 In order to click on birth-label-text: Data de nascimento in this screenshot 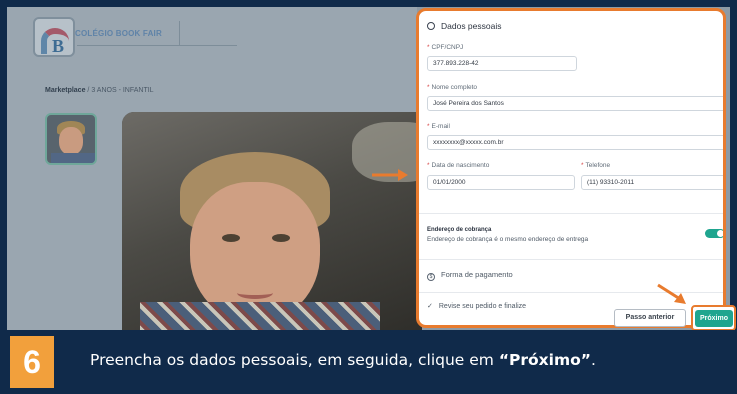, I will do `click(460, 165)`.